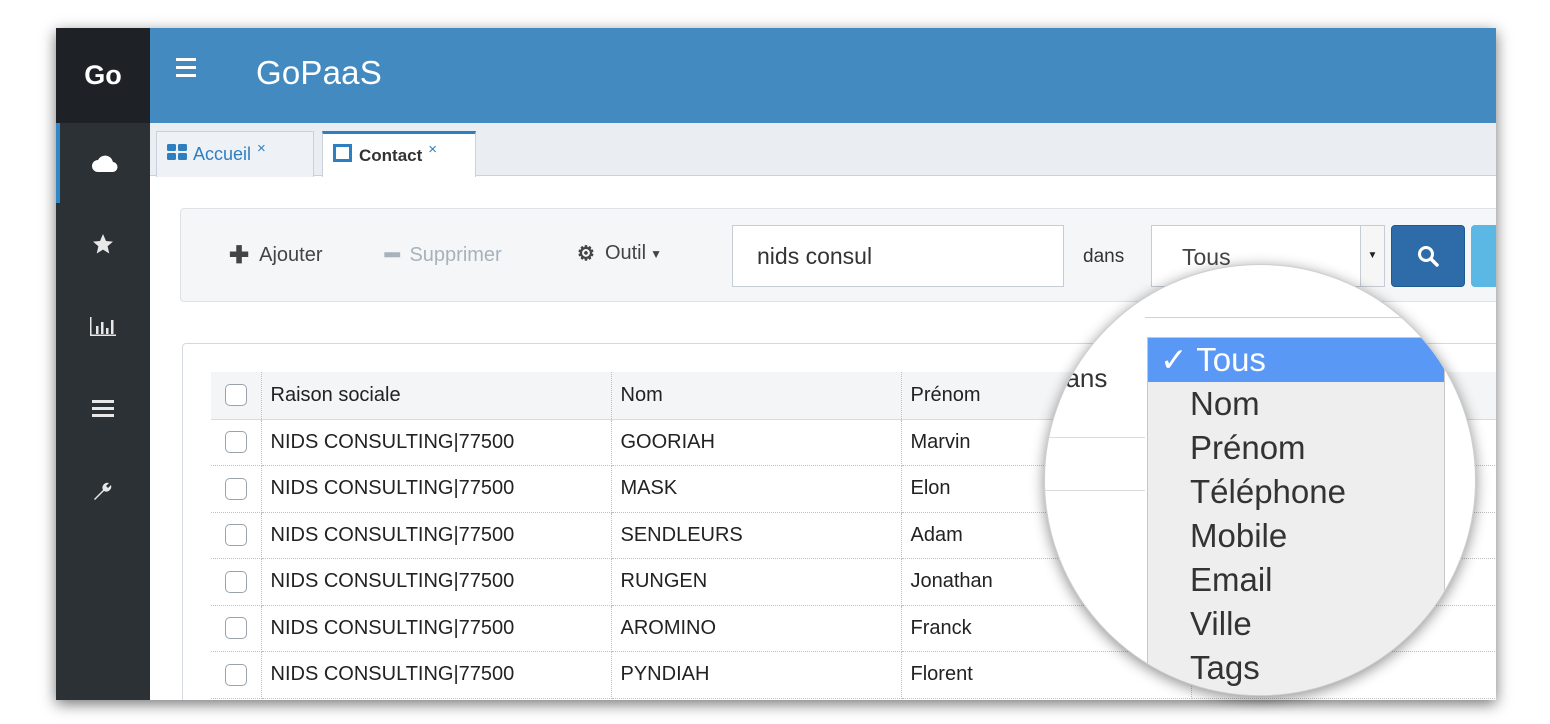 The height and width of the screenshot is (724, 1550). Describe the element at coordinates (823, 150) in the screenshot. I see `tab-strip: Accueil × Contact ×` at that location.